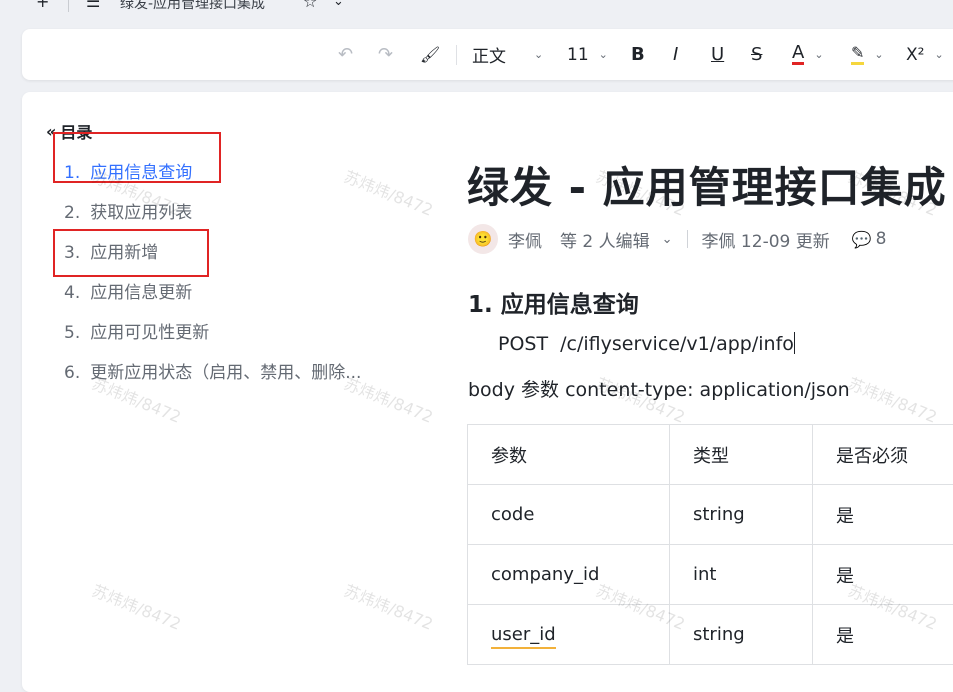 The image size is (953, 692). Describe the element at coordinates (675, 54) in the screenshot. I see `italic-button: I` at that location.